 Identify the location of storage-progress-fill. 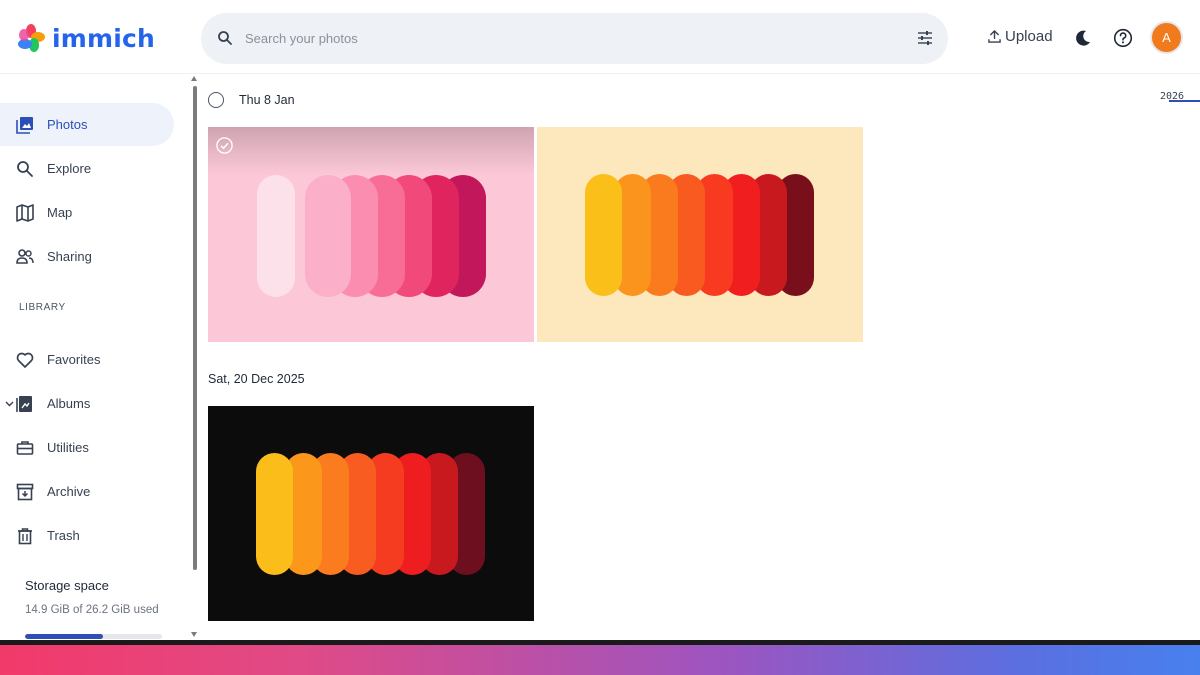
(64, 636).